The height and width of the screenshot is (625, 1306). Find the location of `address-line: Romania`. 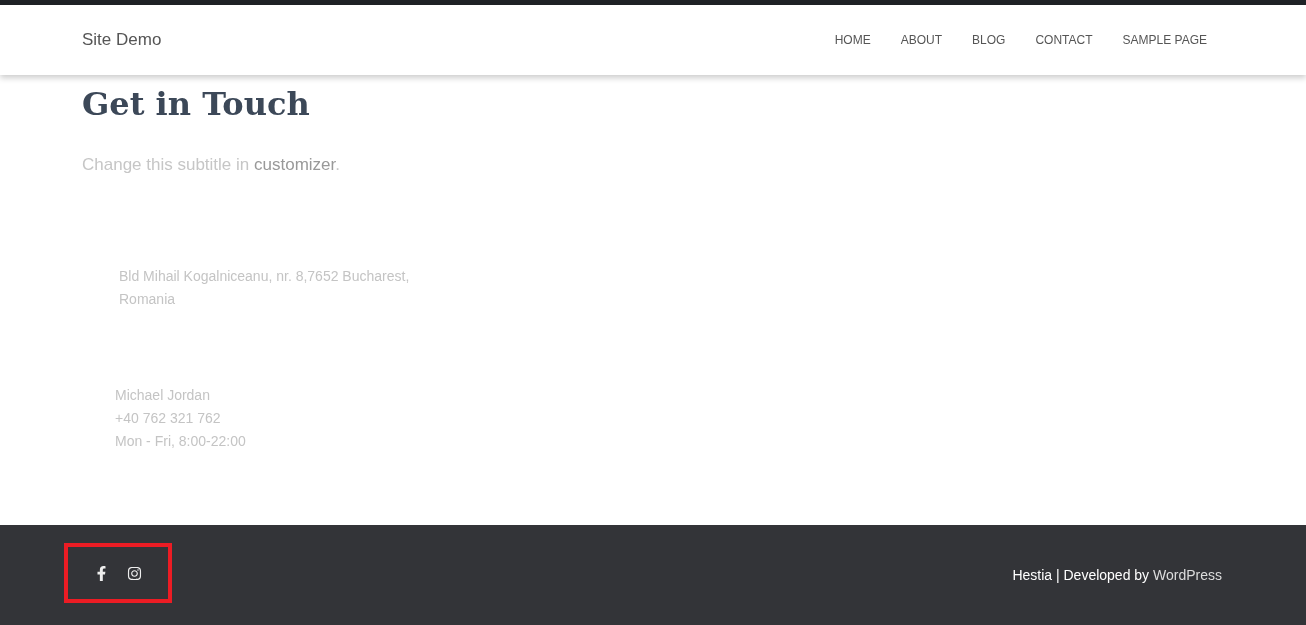

address-line: Romania is located at coordinates (148, 299).